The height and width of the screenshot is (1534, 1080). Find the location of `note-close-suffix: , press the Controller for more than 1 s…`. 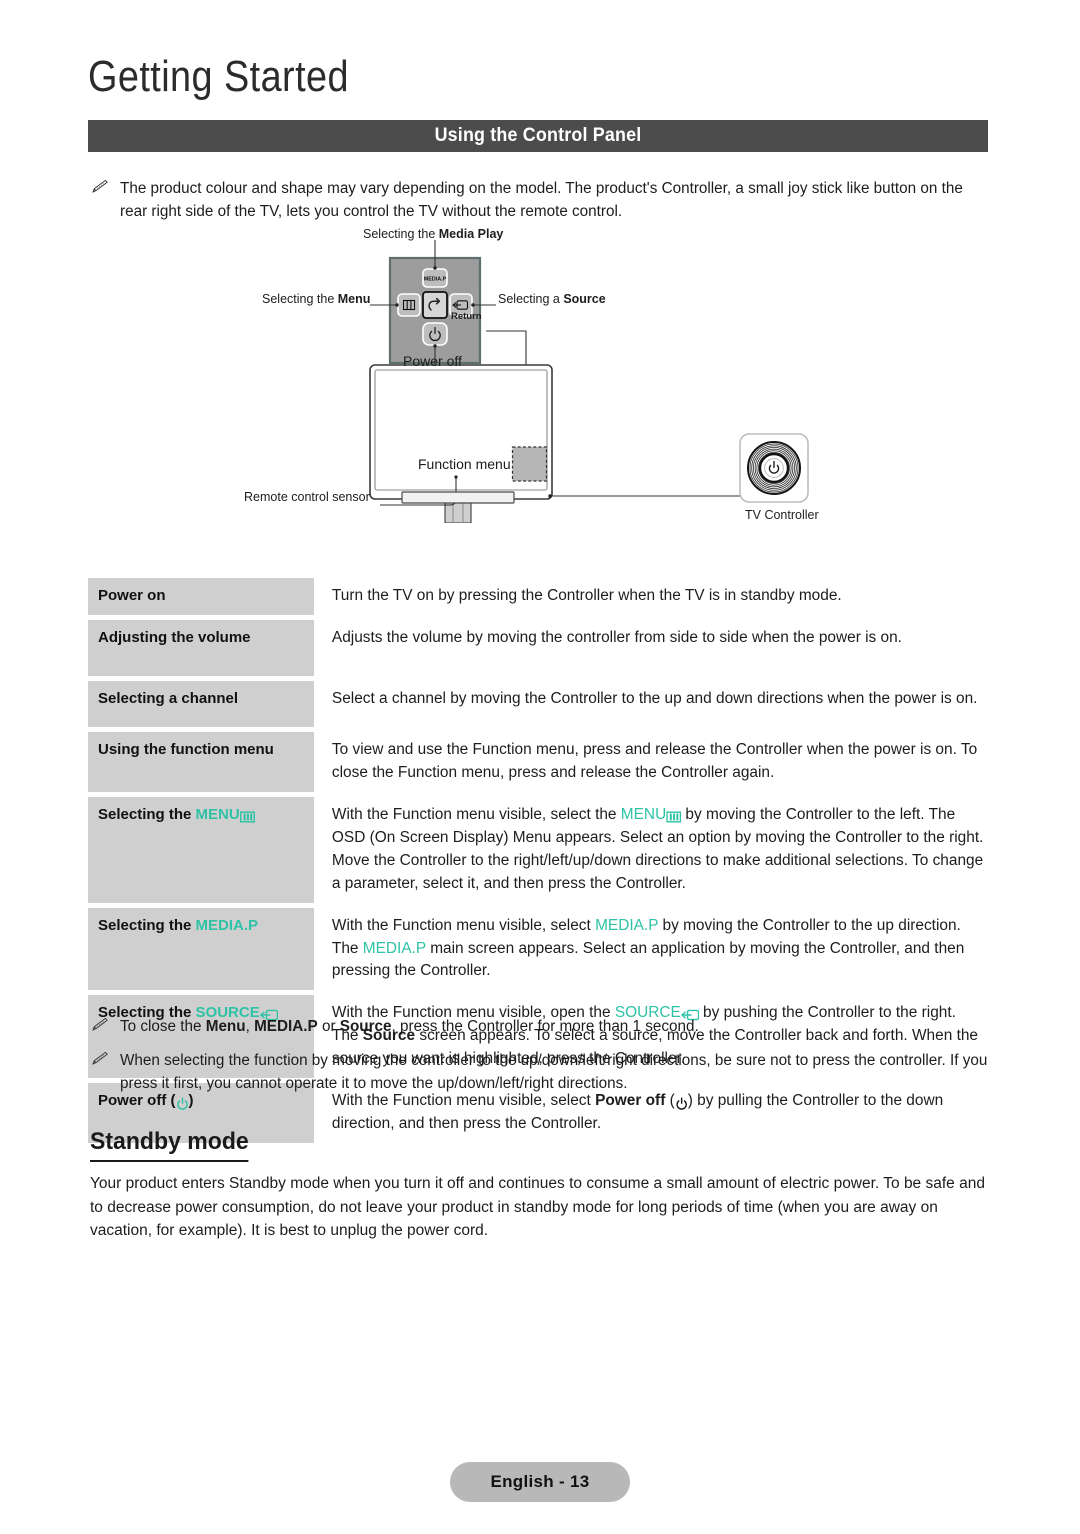

note-close-suffix: , press the Controller for more than 1 s… is located at coordinates (545, 1026).